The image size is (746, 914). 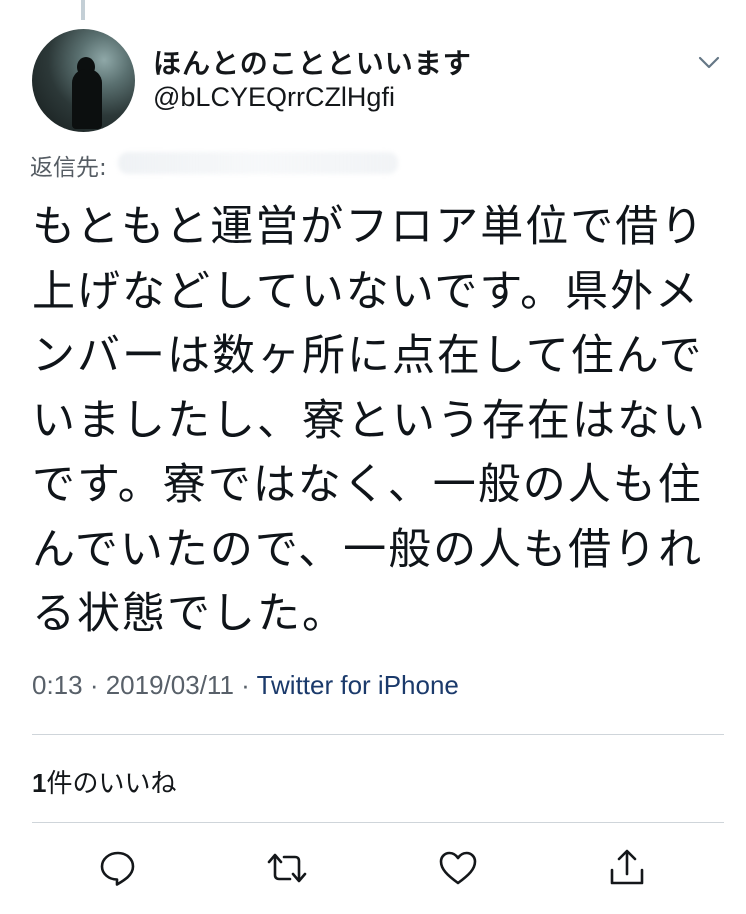 What do you see at coordinates (709, 62) in the screenshot?
I see `chevron-down-icon` at bounding box center [709, 62].